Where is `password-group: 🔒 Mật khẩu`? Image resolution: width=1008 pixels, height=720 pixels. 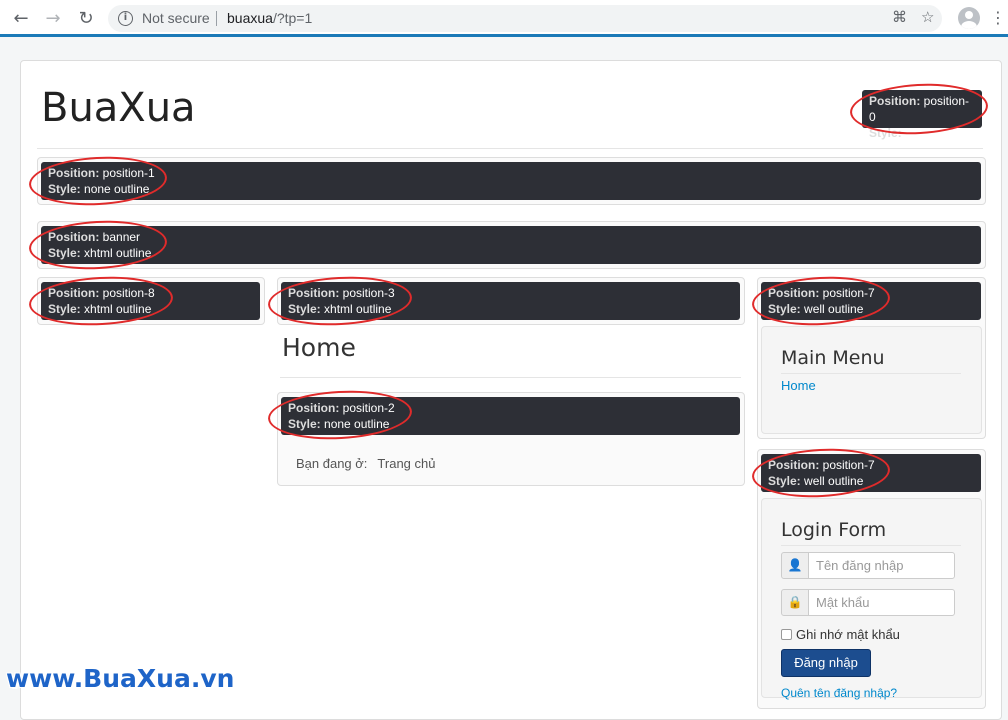 password-group: 🔒 Mật khẩu is located at coordinates (868, 602).